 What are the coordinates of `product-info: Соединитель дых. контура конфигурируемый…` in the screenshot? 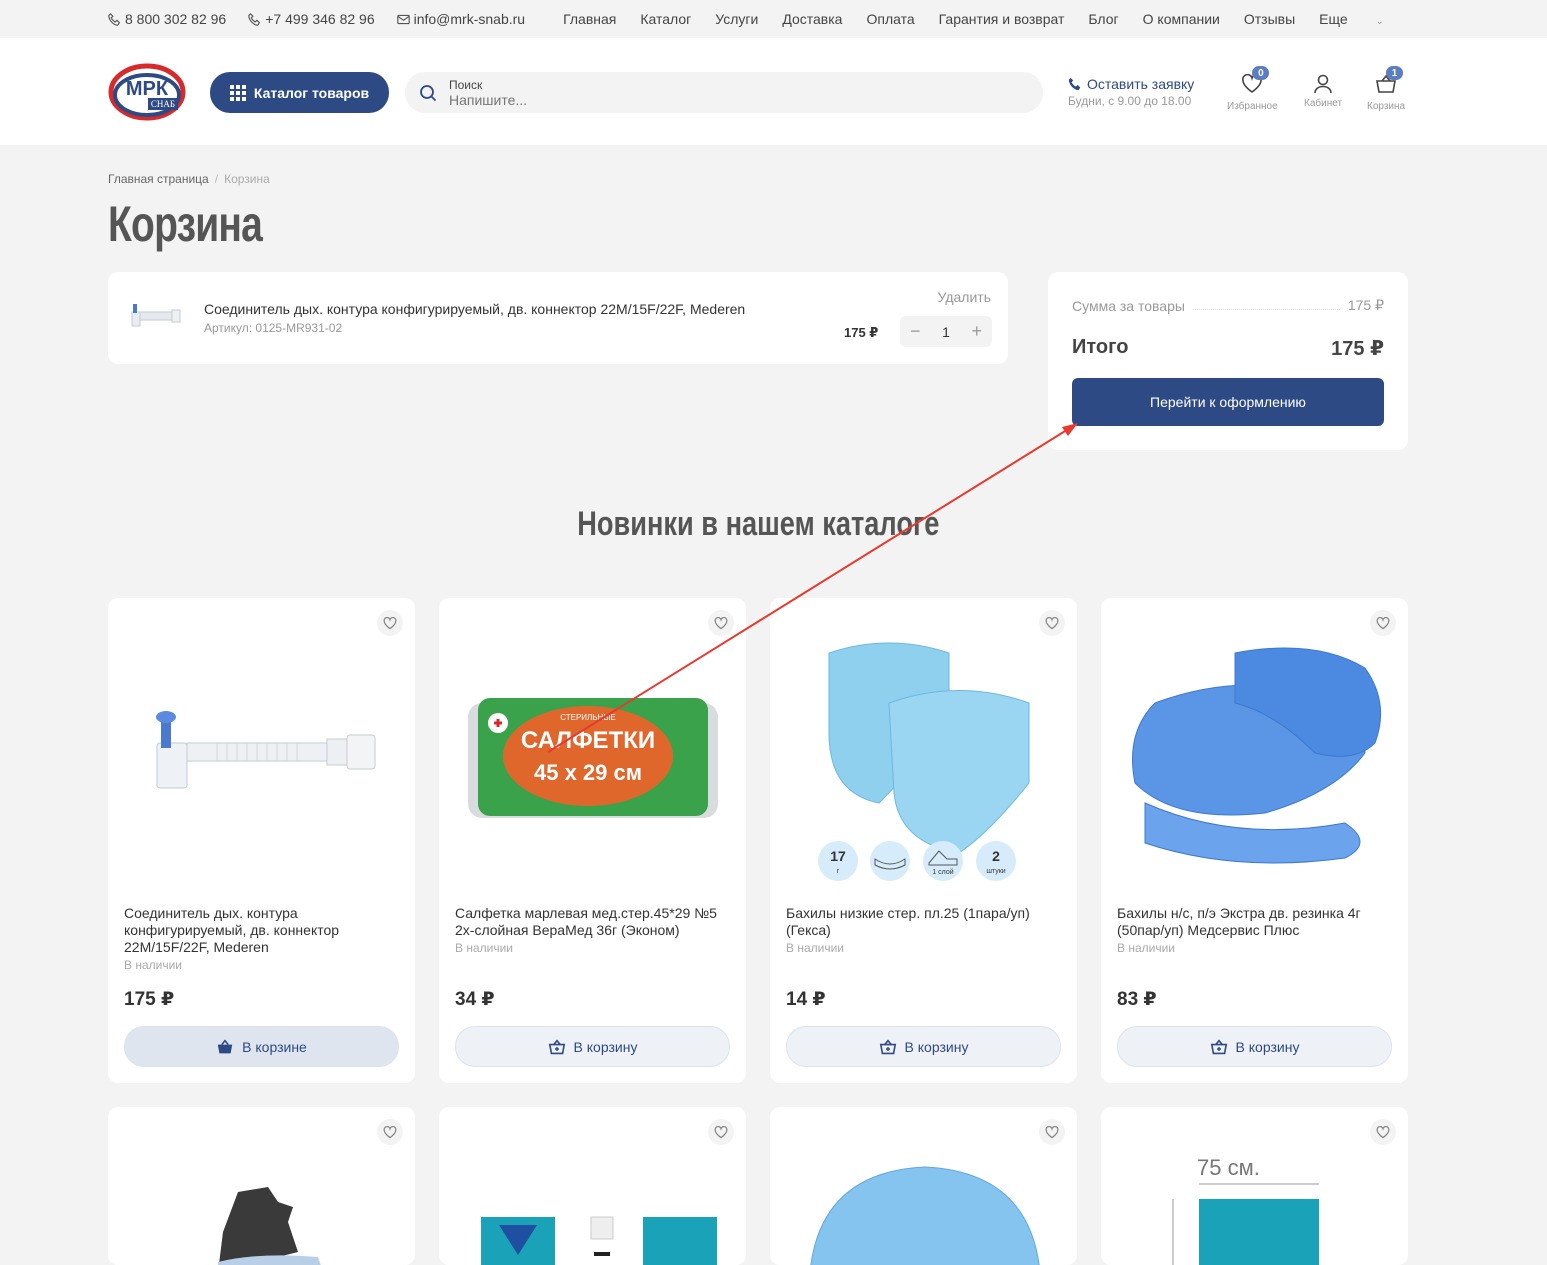 It's located at (264, 939).